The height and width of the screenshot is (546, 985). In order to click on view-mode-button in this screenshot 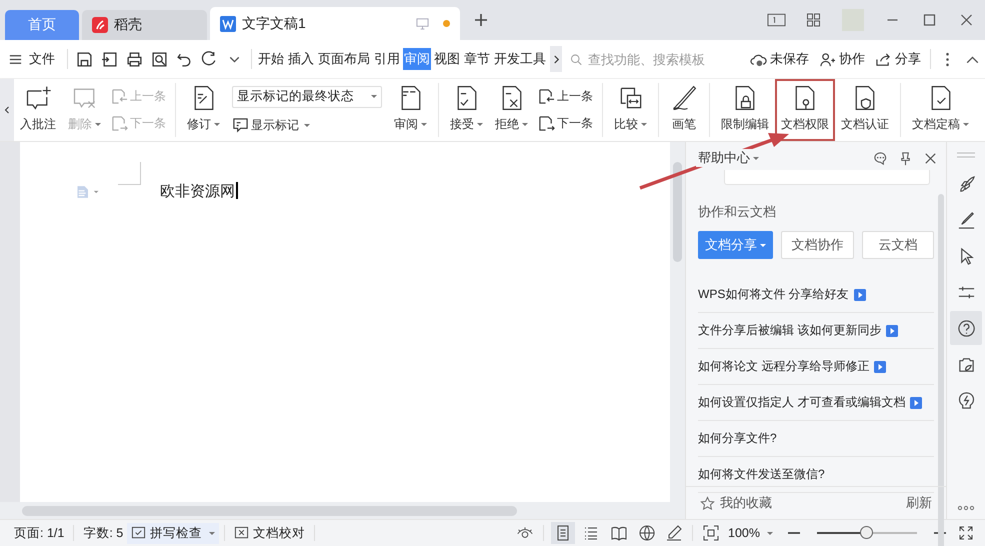, I will do `click(563, 533)`.